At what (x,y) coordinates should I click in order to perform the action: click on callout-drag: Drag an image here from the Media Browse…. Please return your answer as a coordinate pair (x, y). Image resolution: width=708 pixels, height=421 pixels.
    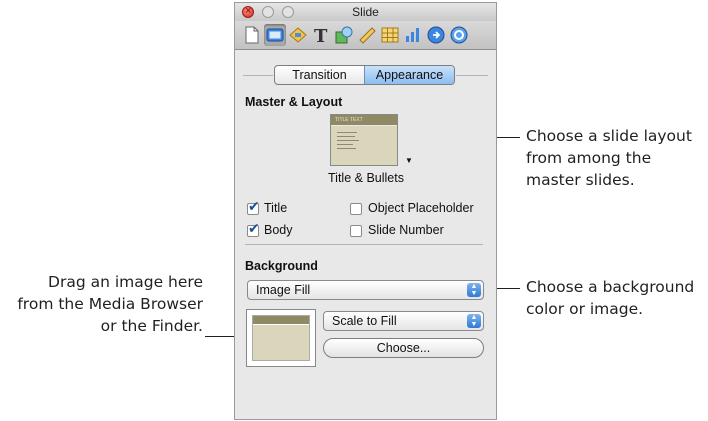
    Looking at the image, I should click on (110, 304).